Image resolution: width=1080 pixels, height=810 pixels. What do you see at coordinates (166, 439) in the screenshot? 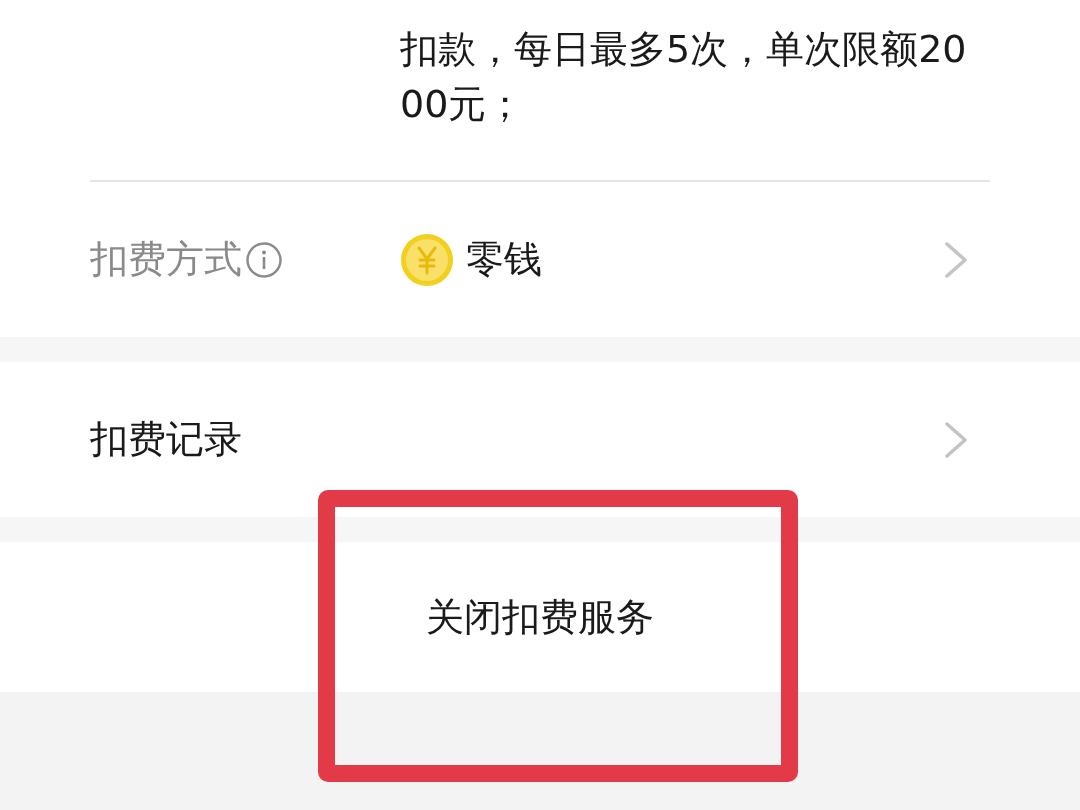
I see `row-label: 扣费记录` at bounding box center [166, 439].